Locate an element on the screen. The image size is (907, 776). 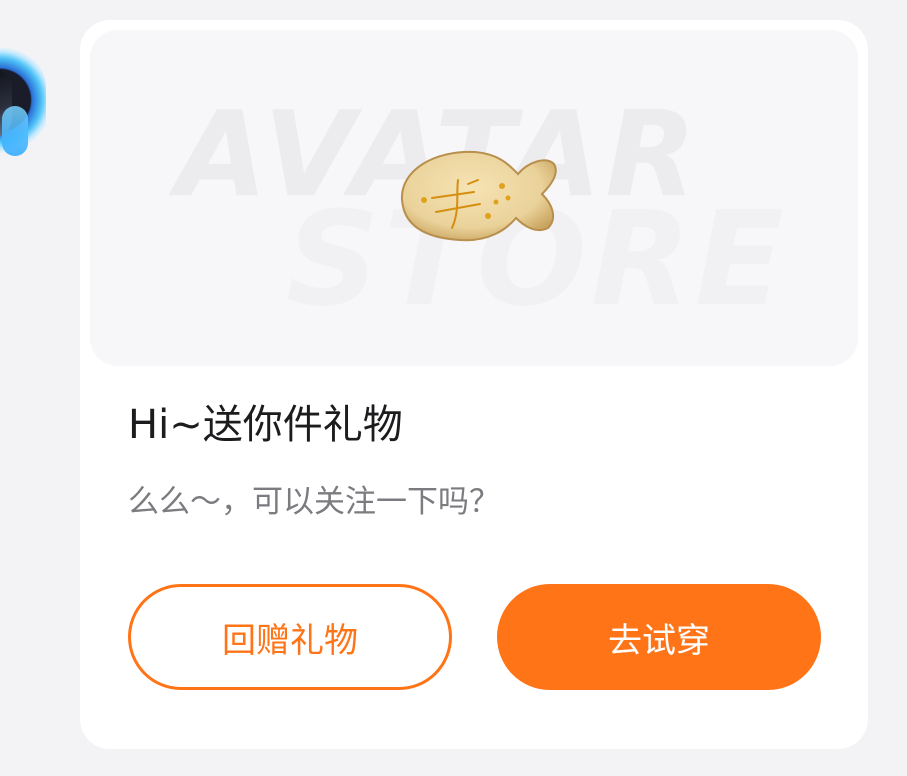
fish-cookie-icon is located at coordinates (478, 196).